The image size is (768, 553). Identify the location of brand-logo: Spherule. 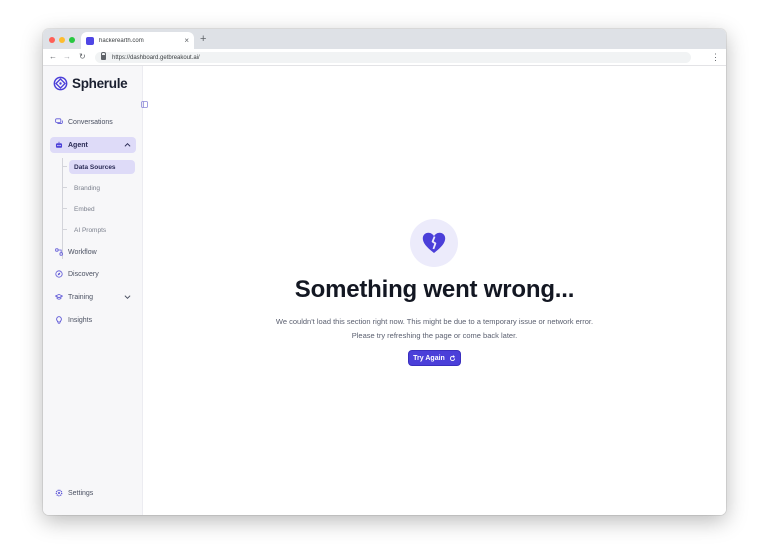
(90, 83).